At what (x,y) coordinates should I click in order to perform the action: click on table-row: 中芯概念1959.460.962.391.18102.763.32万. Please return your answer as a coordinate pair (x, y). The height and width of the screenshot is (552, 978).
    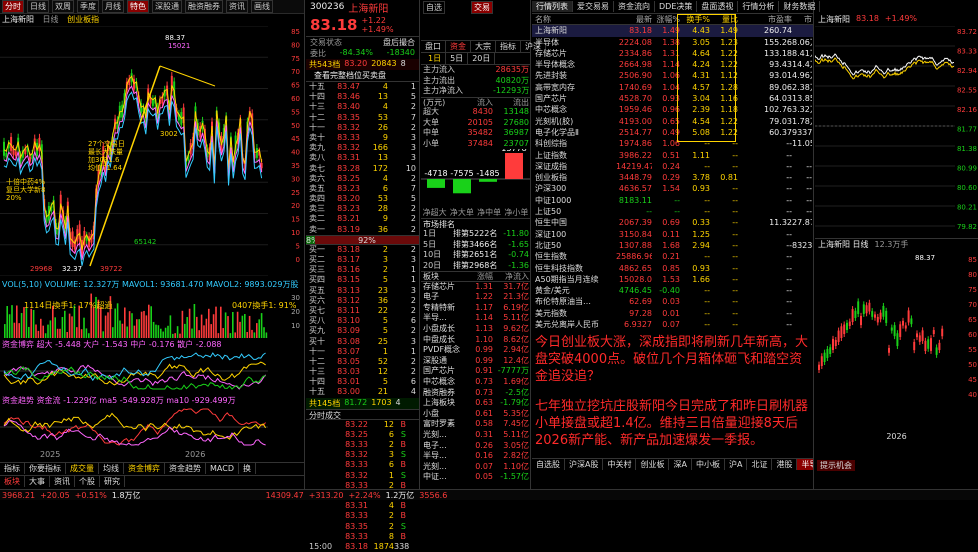
    Looking at the image, I should click on (672, 109).